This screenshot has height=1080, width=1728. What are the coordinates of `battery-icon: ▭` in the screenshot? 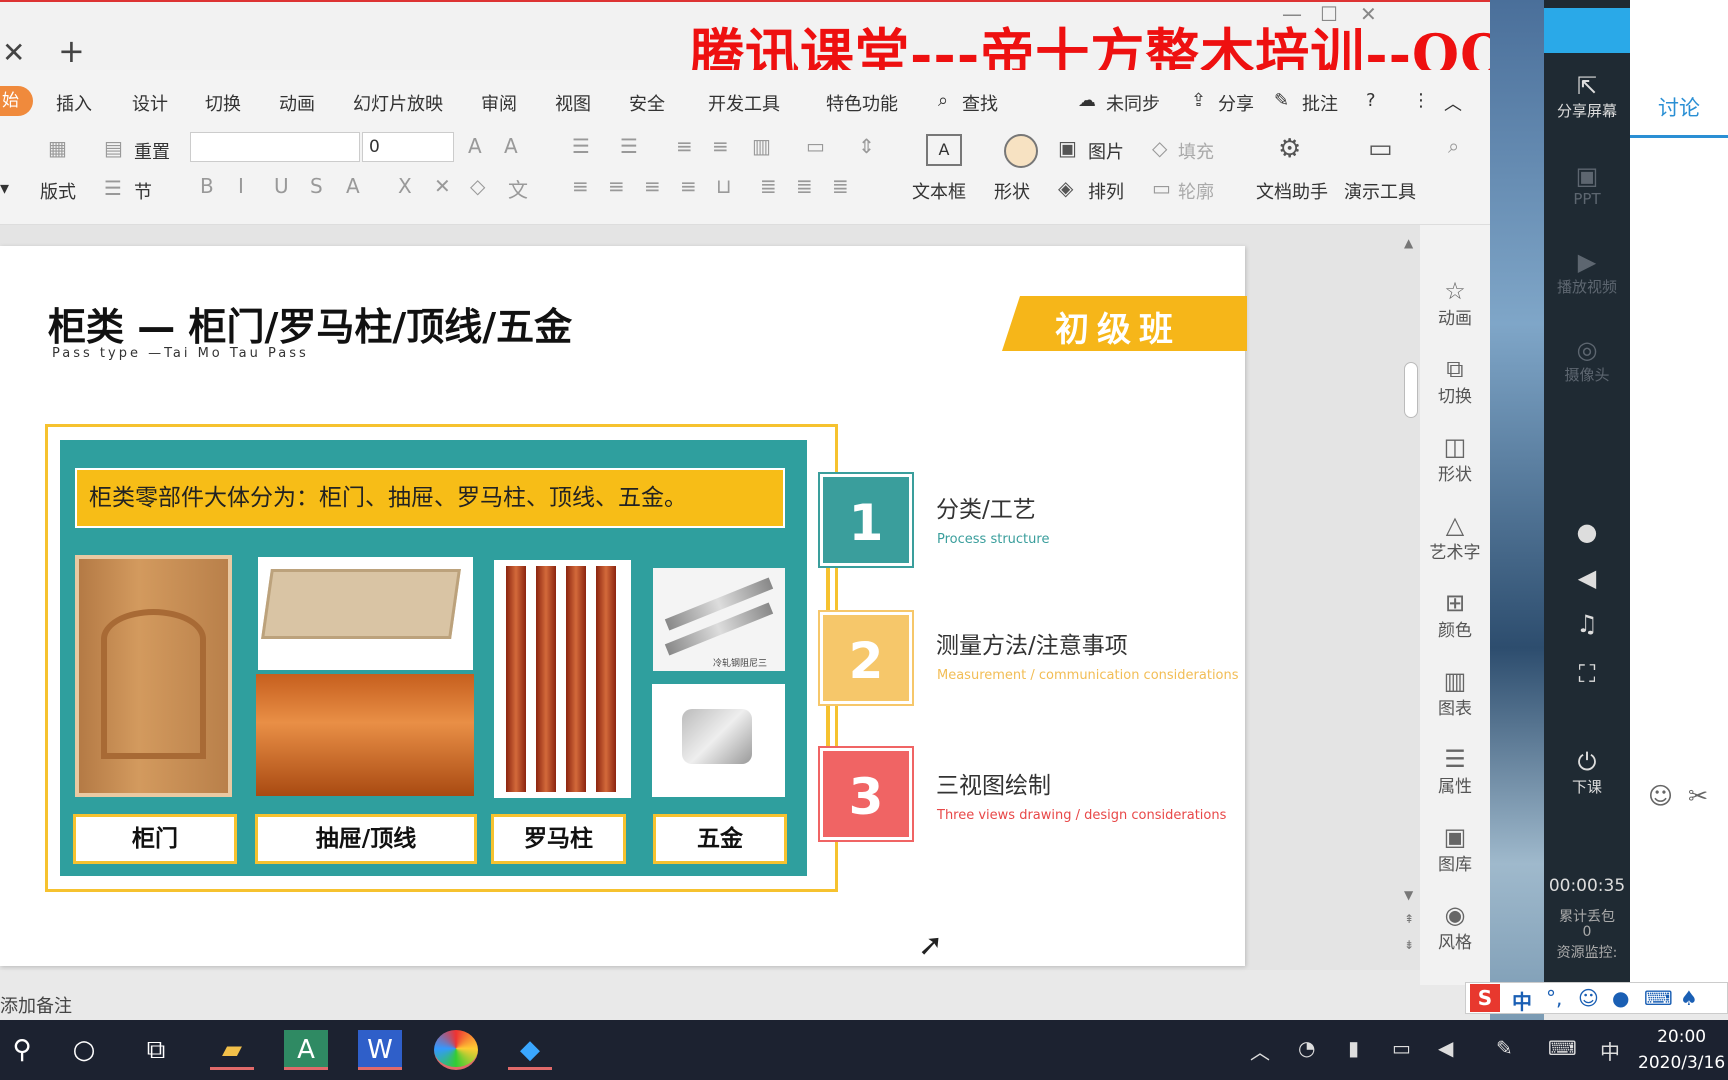 It's located at (1401, 1048).